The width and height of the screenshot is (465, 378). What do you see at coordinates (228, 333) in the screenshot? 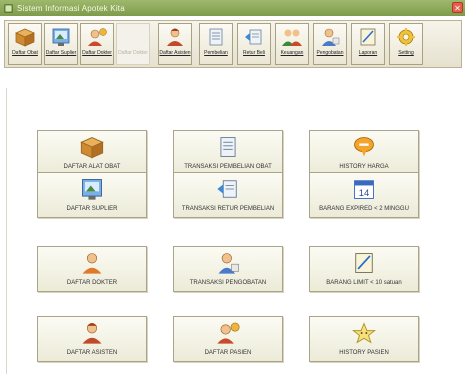
I see `patient-icon` at bounding box center [228, 333].